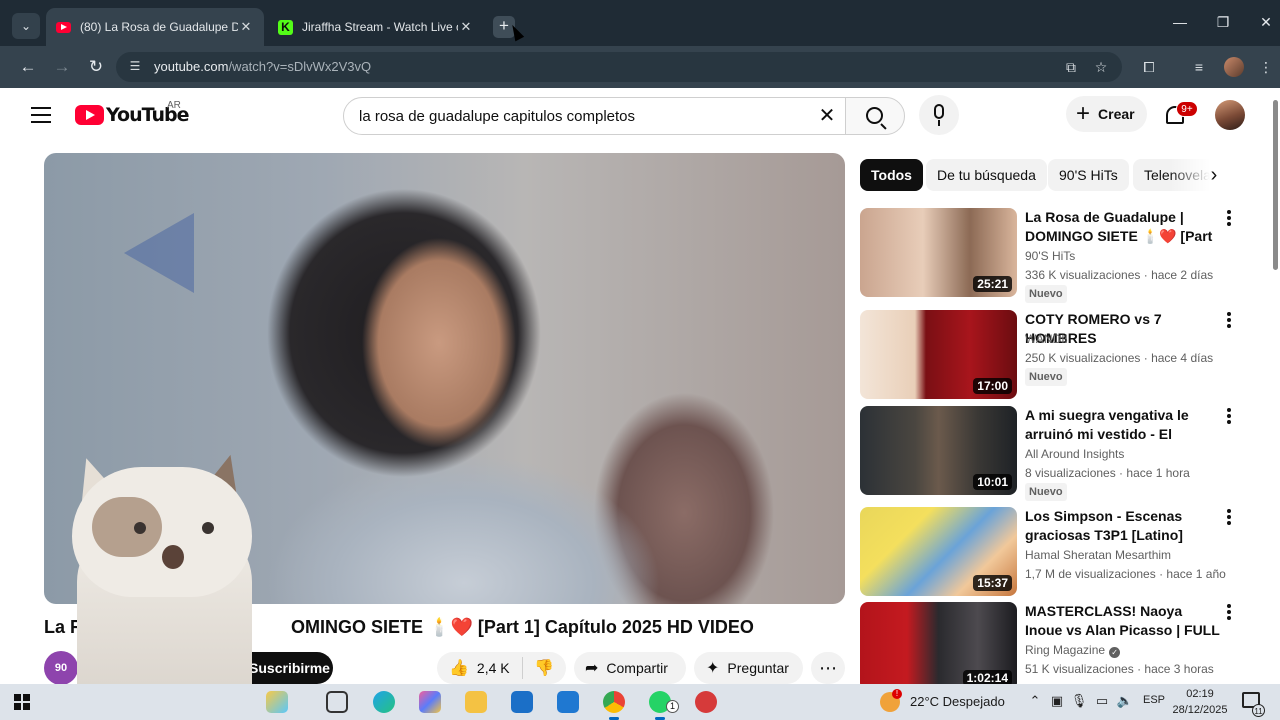 The width and height of the screenshot is (1280, 720). Describe the element at coordinates (614, 705) in the screenshot. I see `chrome-browser-icon` at that location.